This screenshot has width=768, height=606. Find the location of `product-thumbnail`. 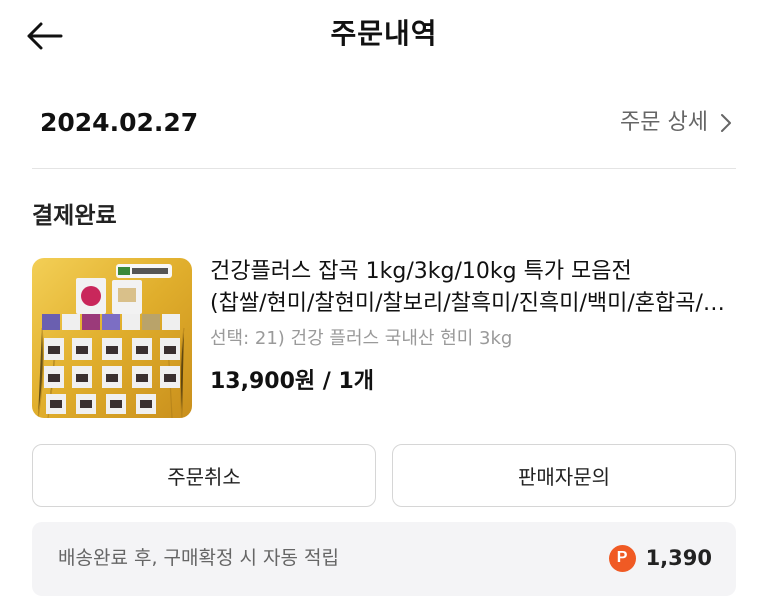

product-thumbnail is located at coordinates (112, 338).